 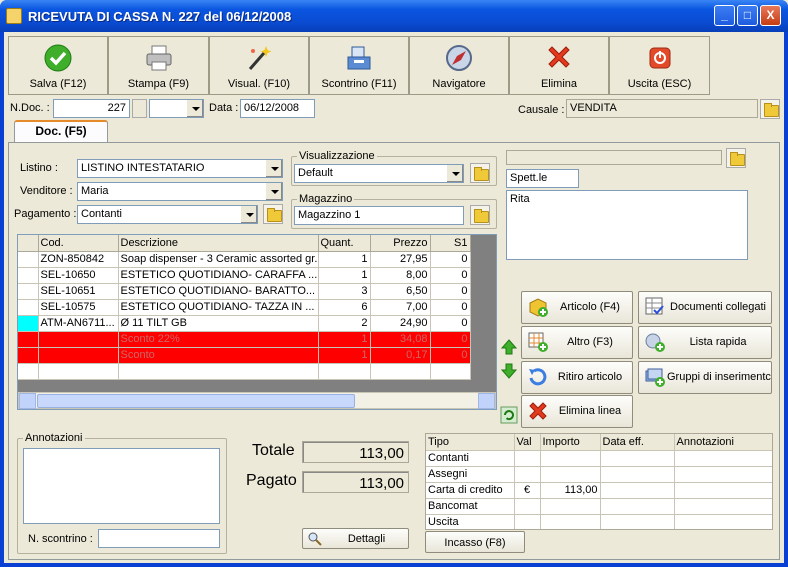 What do you see at coordinates (218, 339) in the screenshot?
I see `cell-descrizione: Sconto 22%` at bounding box center [218, 339].